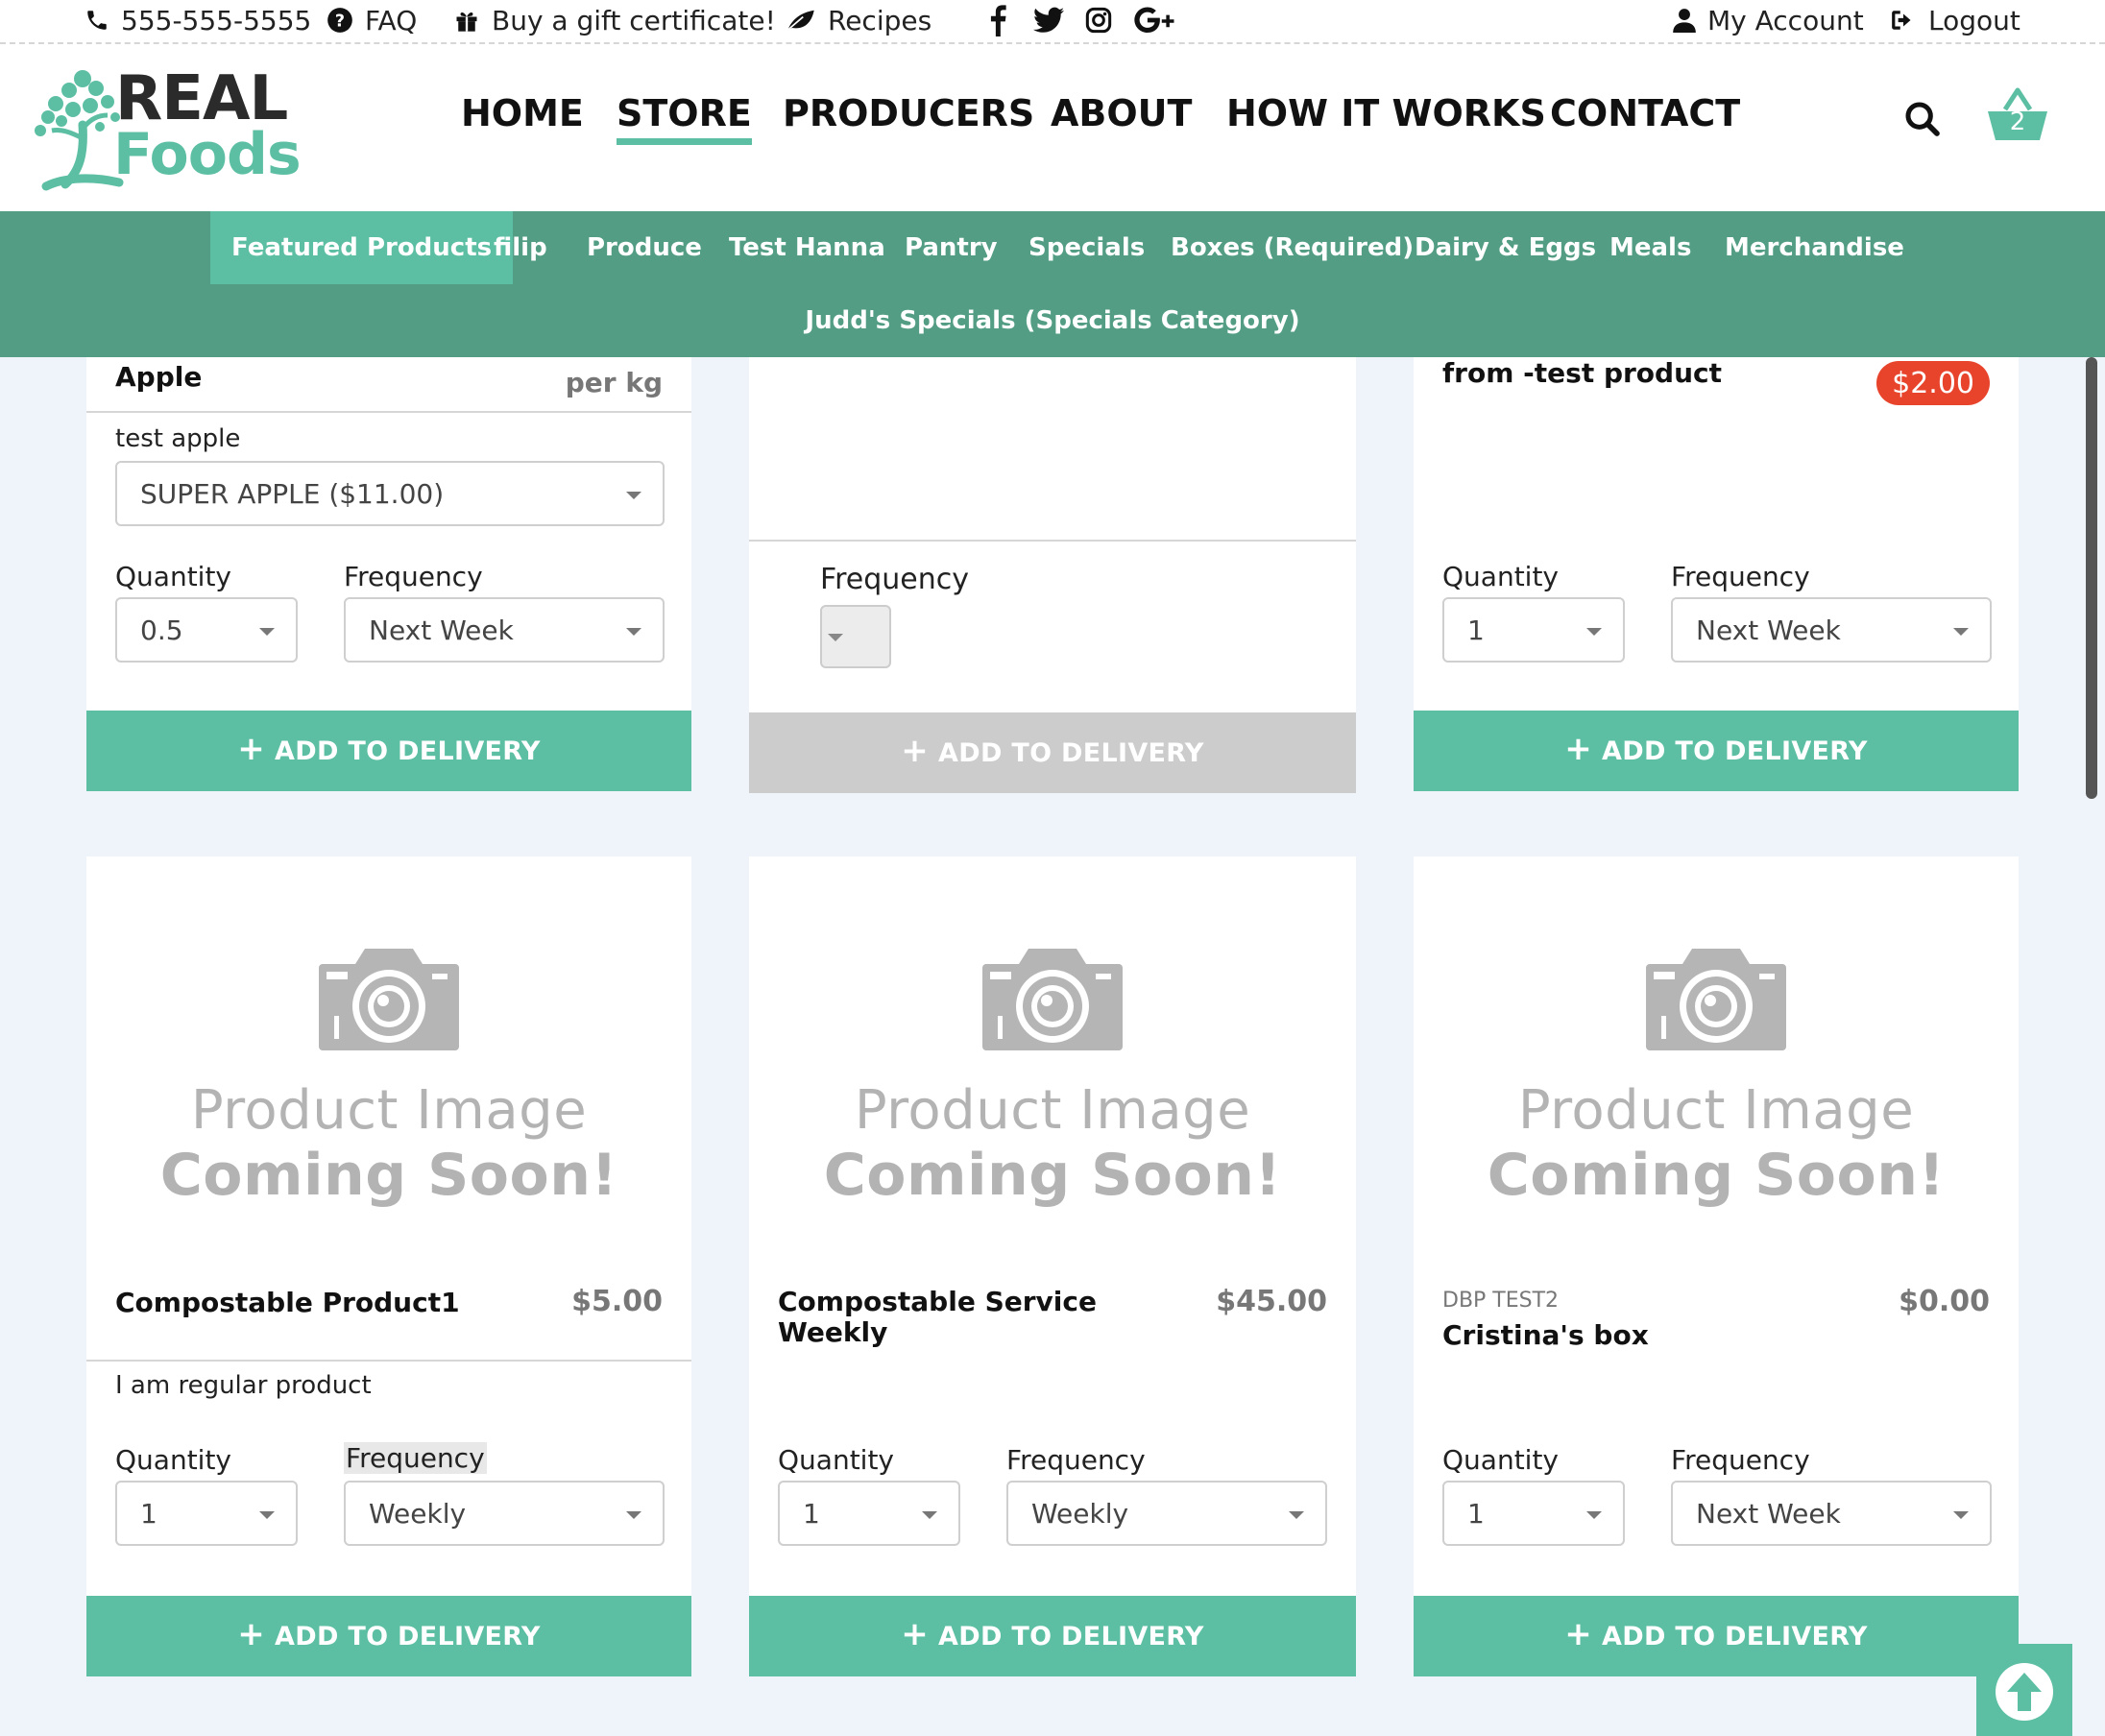  What do you see at coordinates (1098, 22) in the screenshot?
I see `instagram-icon` at bounding box center [1098, 22].